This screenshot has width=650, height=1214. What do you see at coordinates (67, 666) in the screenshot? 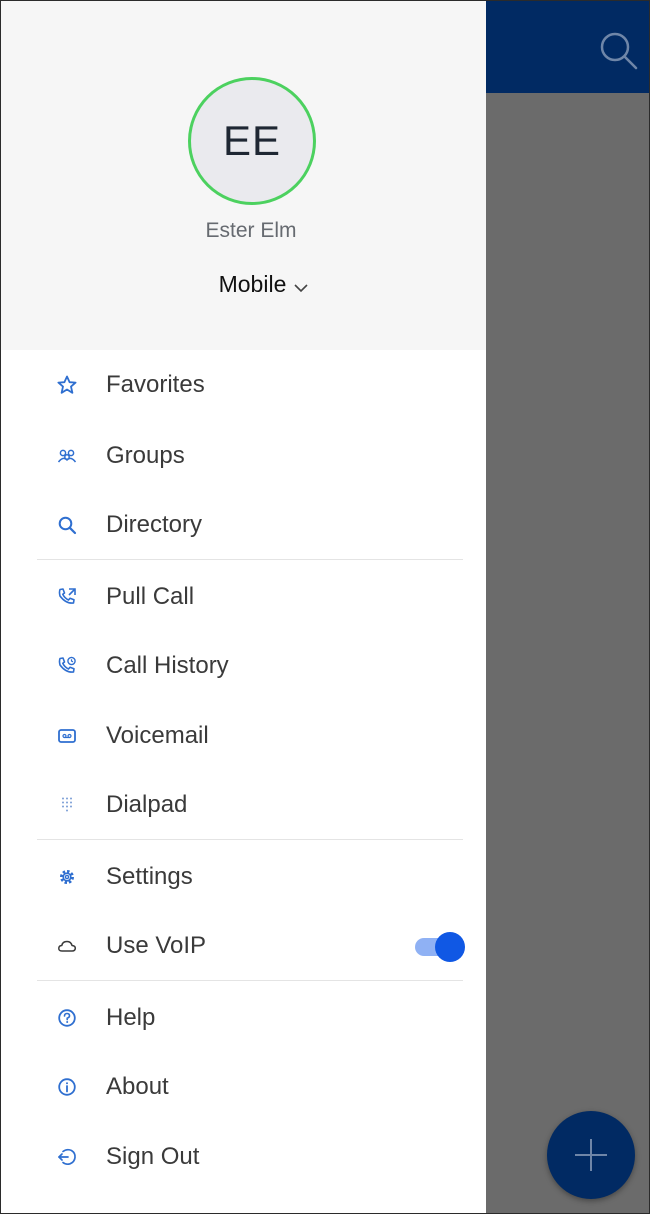
I see `call-history-icon` at bounding box center [67, 666].